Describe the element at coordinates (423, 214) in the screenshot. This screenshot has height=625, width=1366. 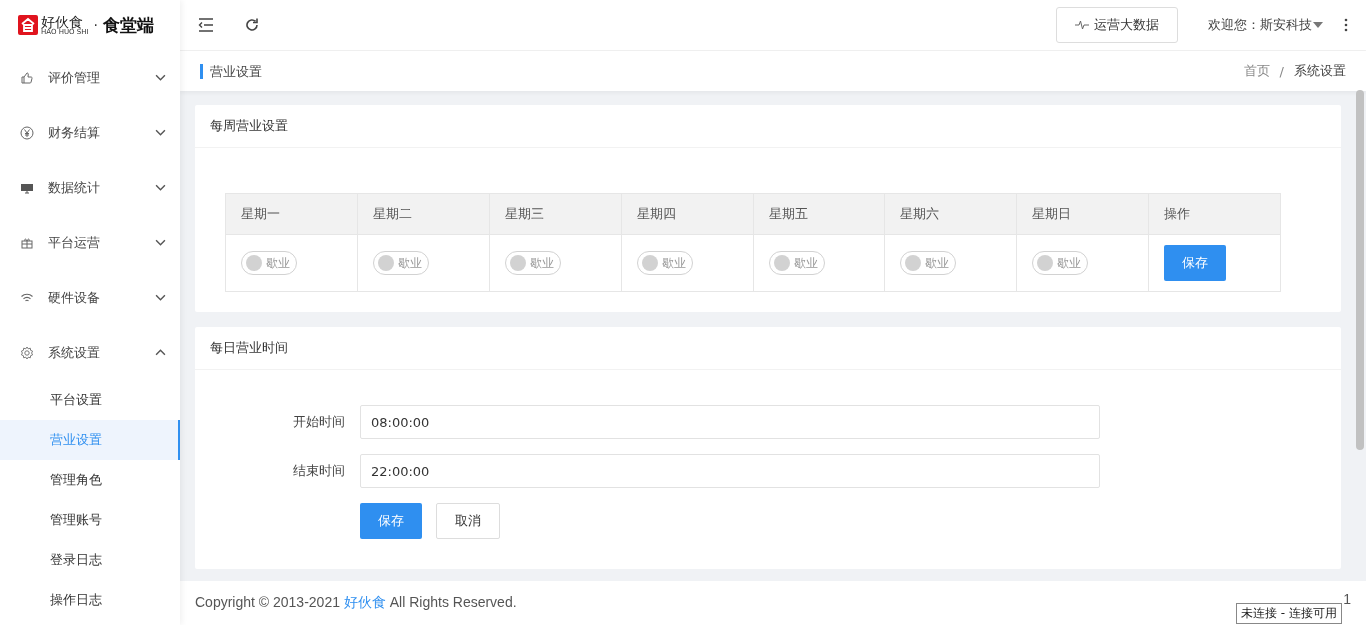
I see `column-header: 星期二` at that location.